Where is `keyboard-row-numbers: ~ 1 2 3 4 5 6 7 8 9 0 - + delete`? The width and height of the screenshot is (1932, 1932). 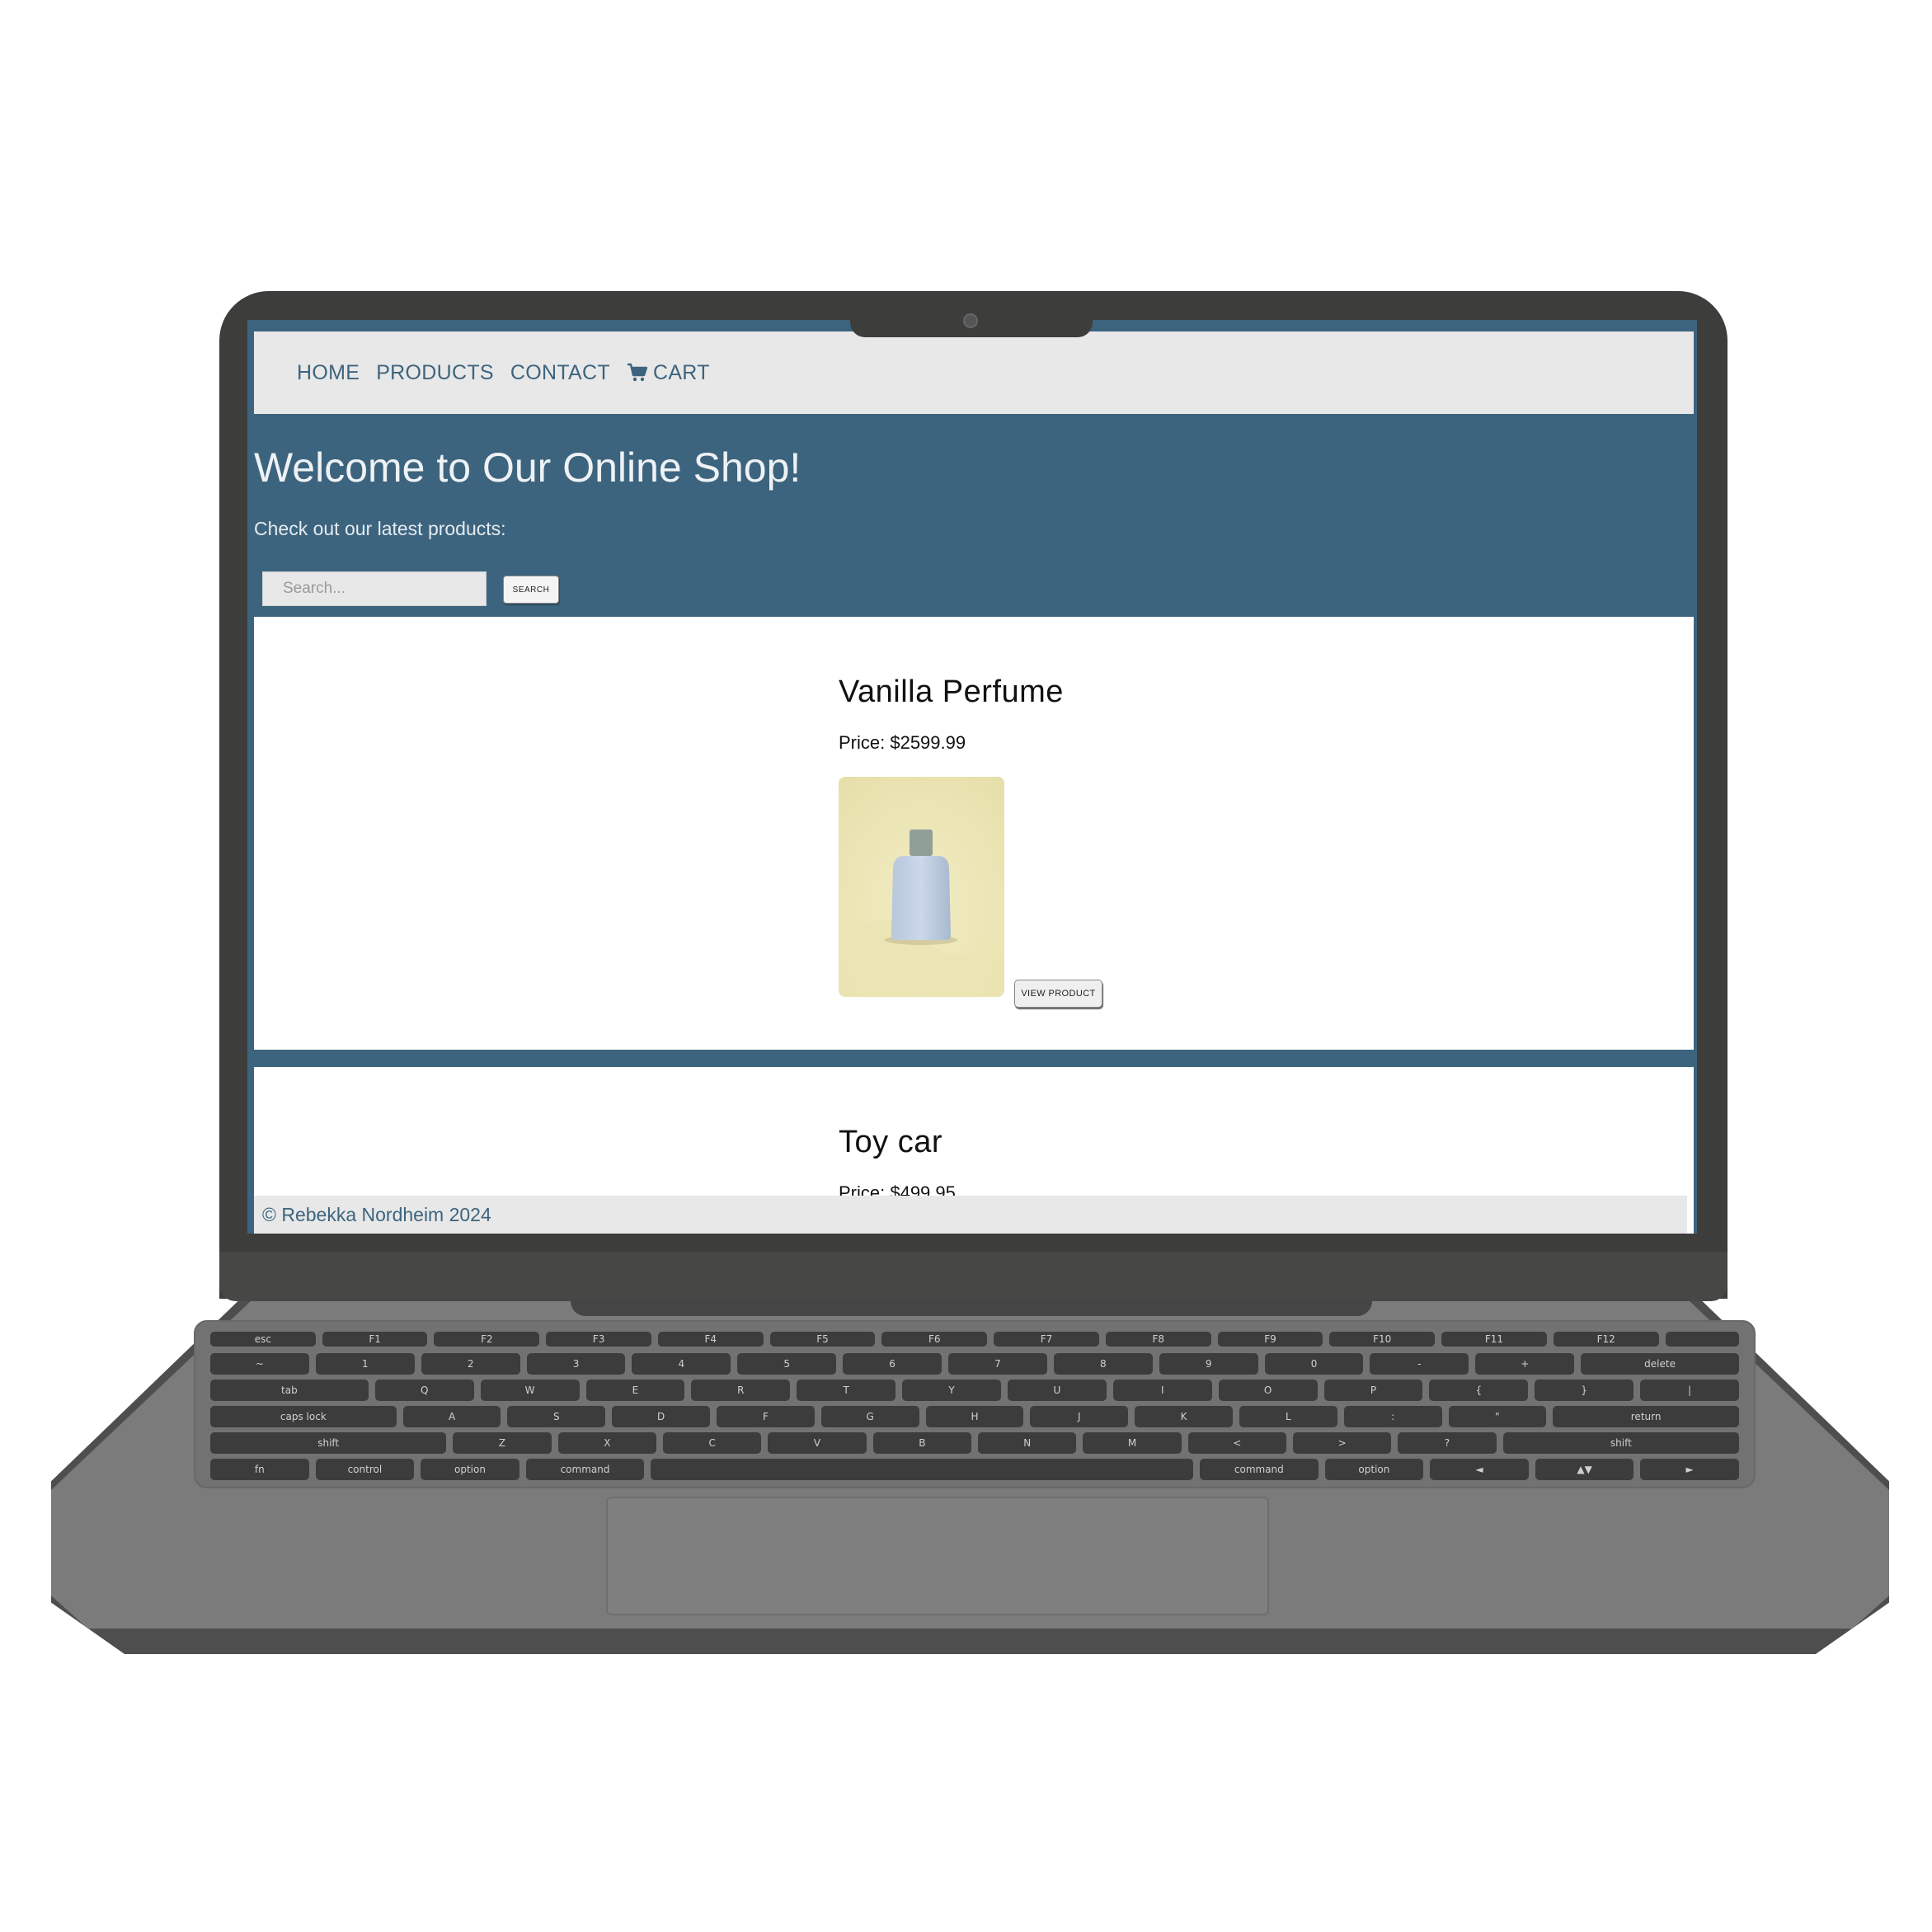 keyboard-row-numbers: ~ 1 2 3 4 5 6 7 8 9 0 - + delete is located at coordinates (974, 1364).